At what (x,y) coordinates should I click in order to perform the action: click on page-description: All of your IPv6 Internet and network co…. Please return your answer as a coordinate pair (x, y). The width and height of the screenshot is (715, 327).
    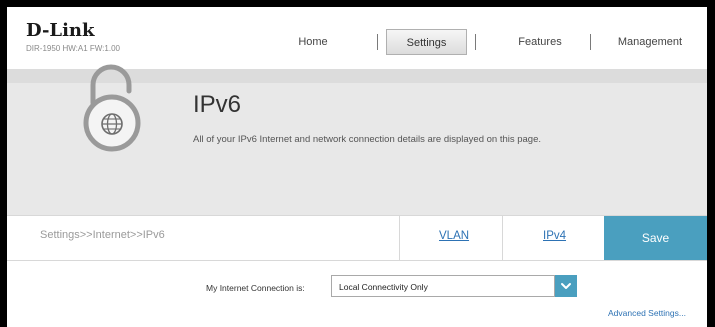
    Looking at the image, I should click on (367, 139).